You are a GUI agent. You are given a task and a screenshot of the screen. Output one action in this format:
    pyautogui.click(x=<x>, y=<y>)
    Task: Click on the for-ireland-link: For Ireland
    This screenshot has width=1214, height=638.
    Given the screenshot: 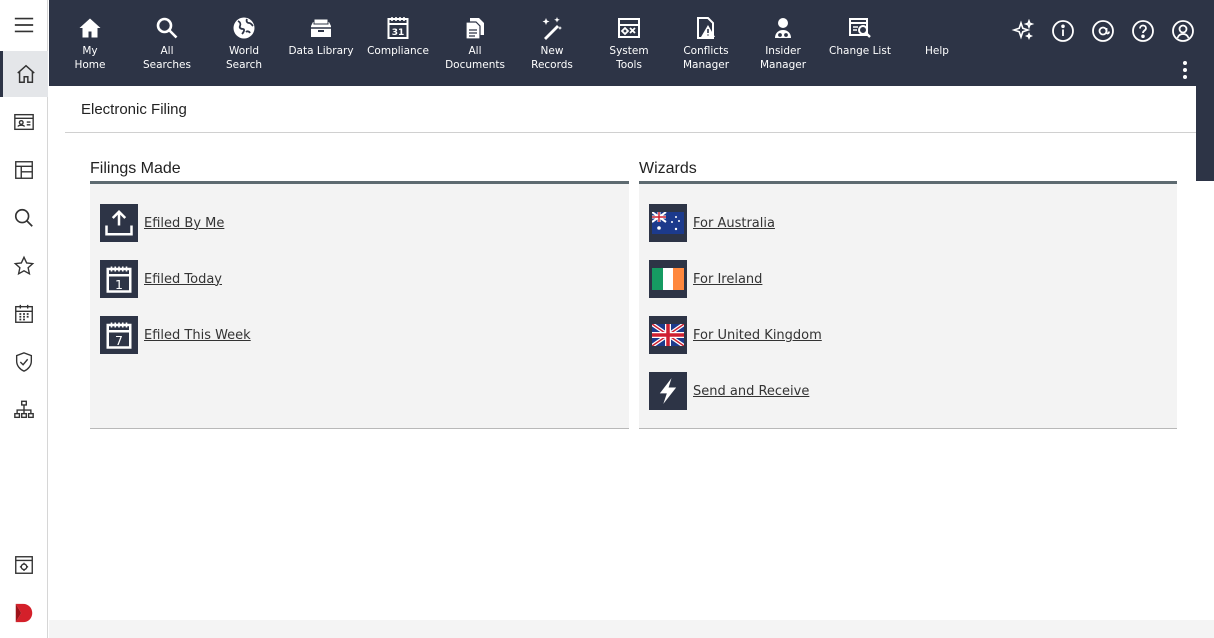 What is the action you would take?
    pyautogui.click(x=705, y=279)
    